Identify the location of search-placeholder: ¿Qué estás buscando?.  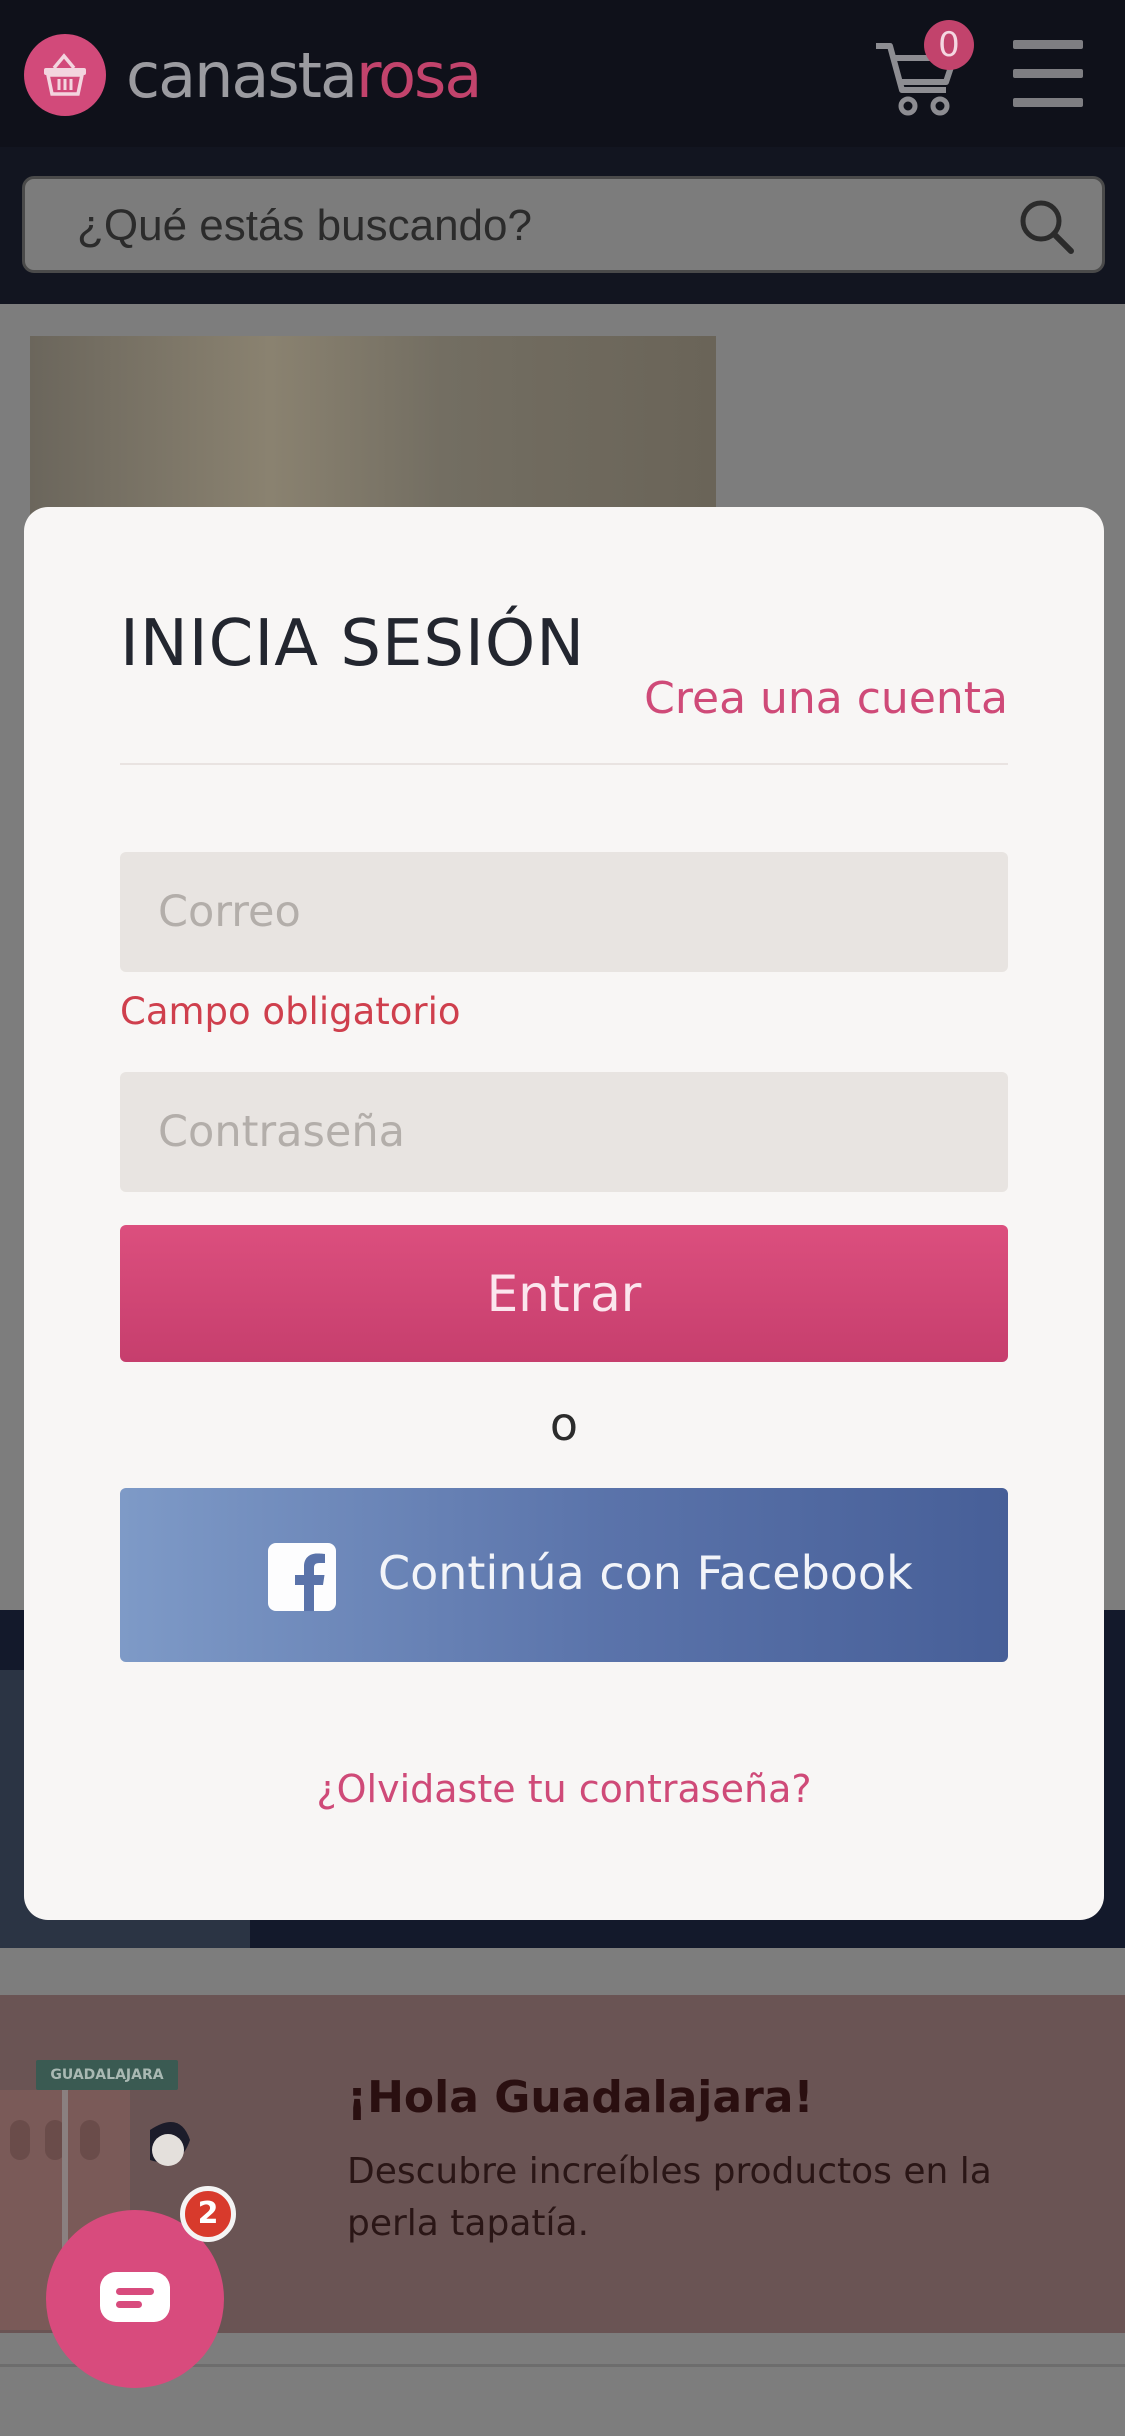
(304, 225).